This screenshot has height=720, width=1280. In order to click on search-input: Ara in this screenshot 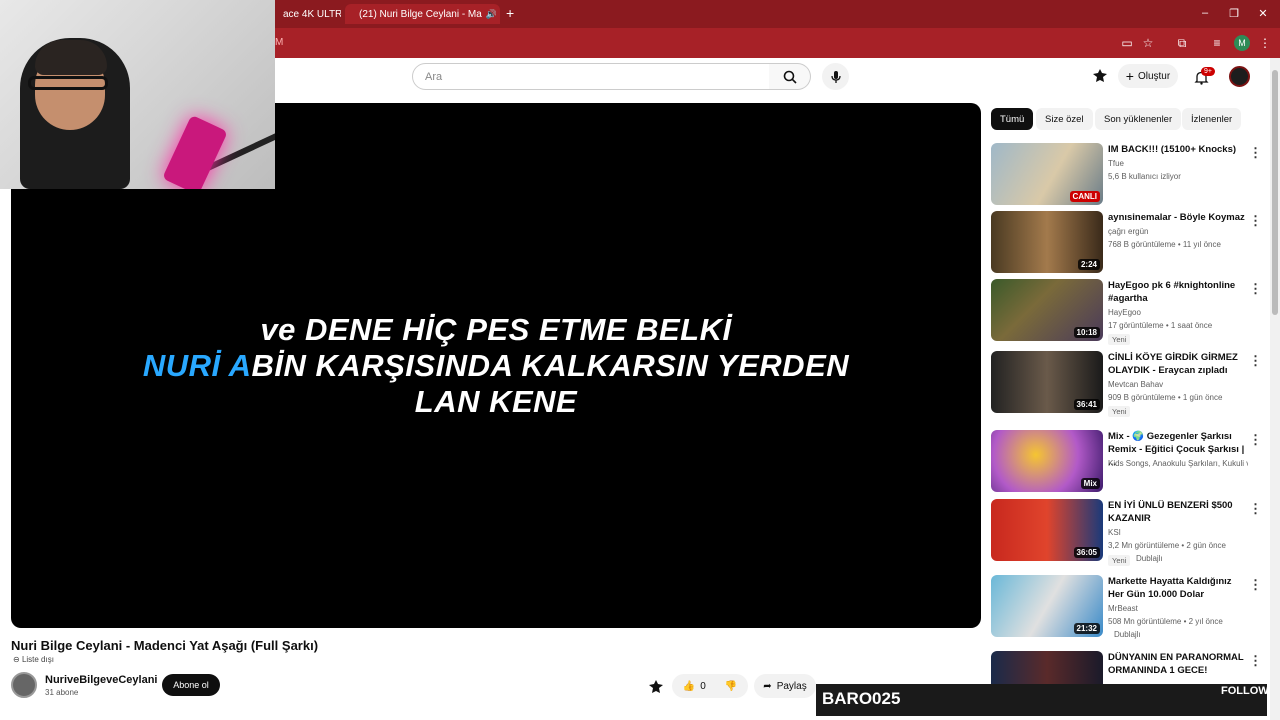, I will do `click(591, 76)`.